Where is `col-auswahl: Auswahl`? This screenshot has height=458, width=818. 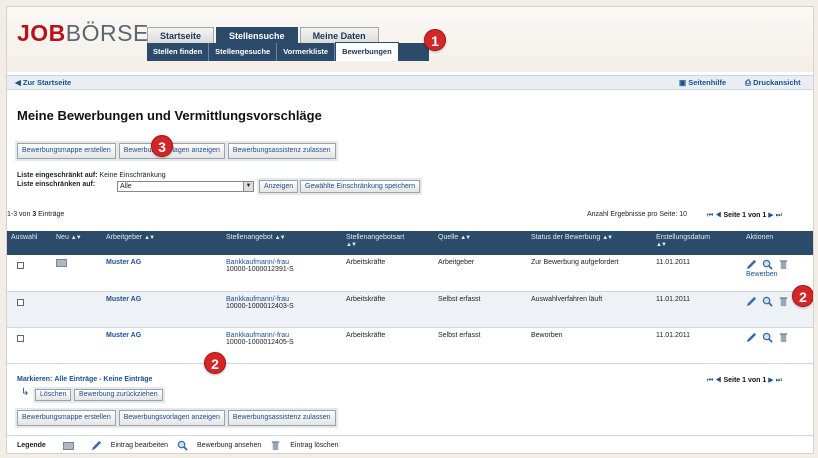 col-auswahl: Auswahl is located at coordinates (29, 243).